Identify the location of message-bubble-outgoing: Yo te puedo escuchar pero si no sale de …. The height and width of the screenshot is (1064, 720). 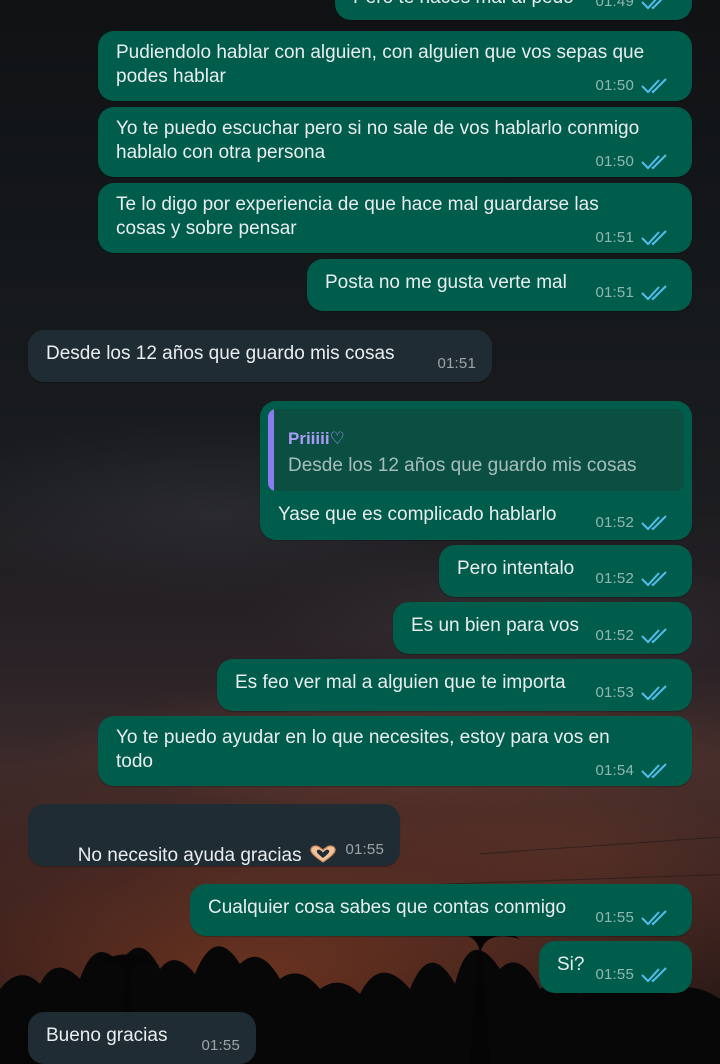
(395, 142).